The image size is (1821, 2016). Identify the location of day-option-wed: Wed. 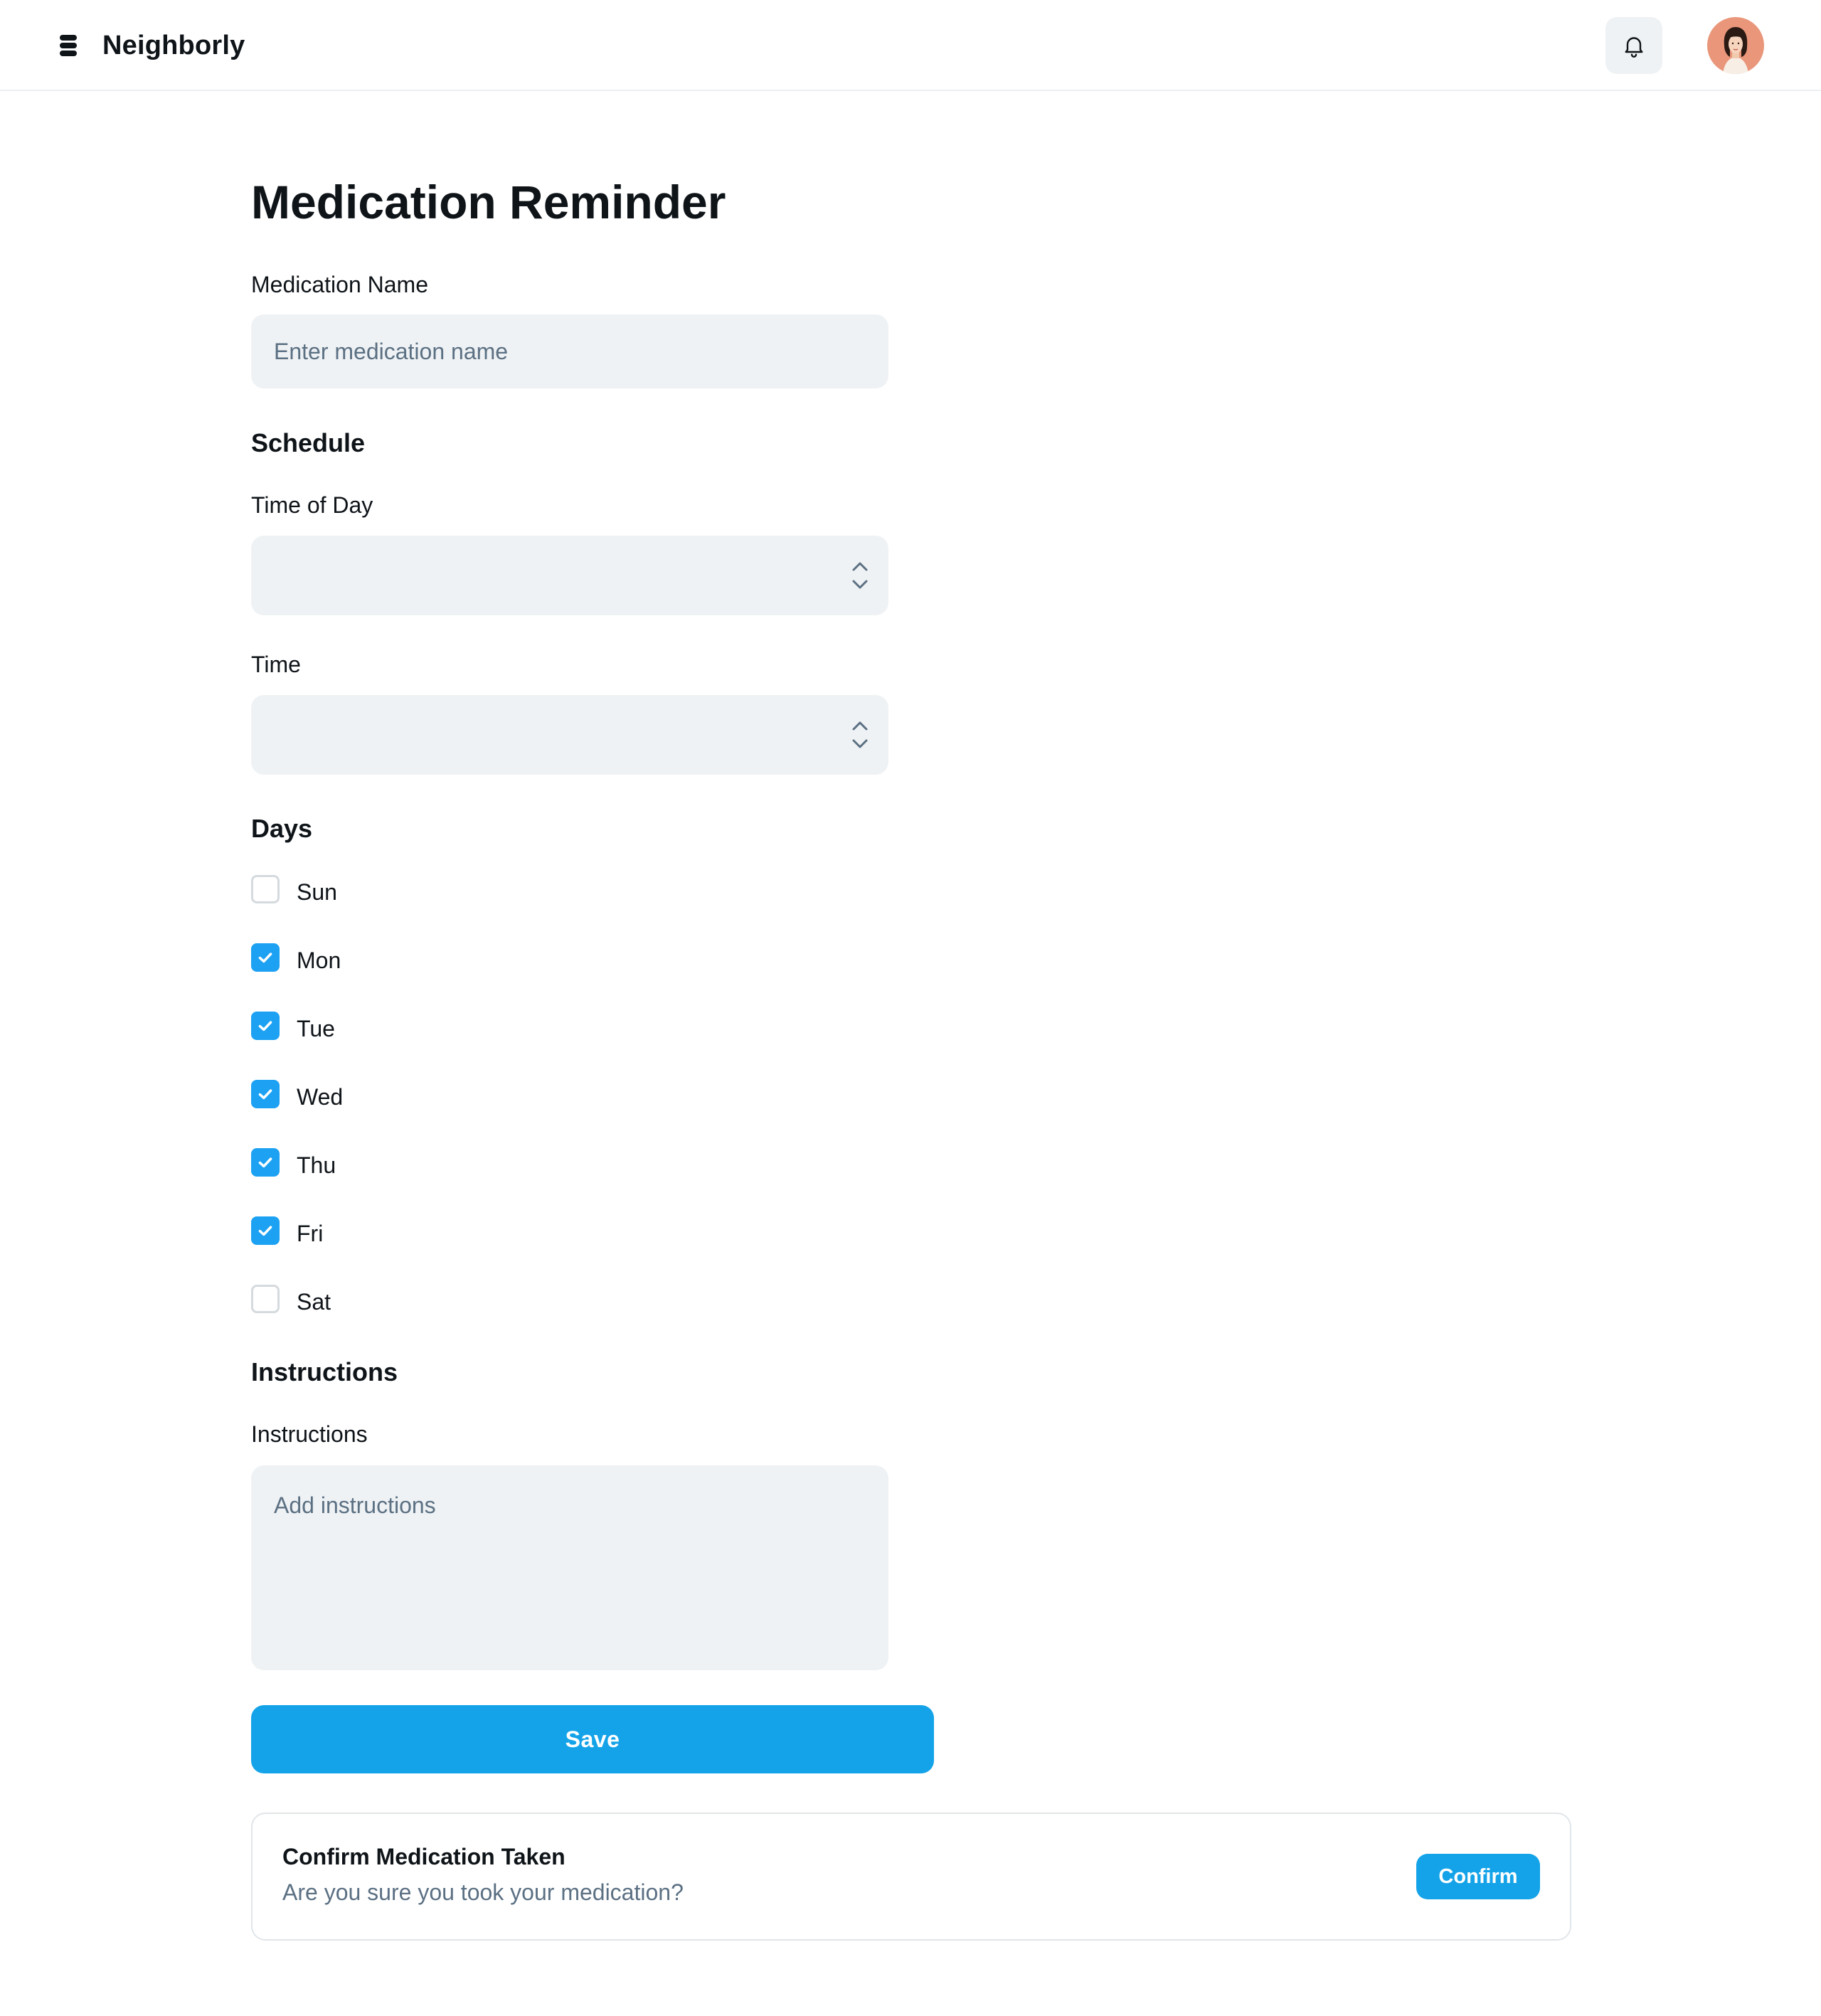
(297, 1094).